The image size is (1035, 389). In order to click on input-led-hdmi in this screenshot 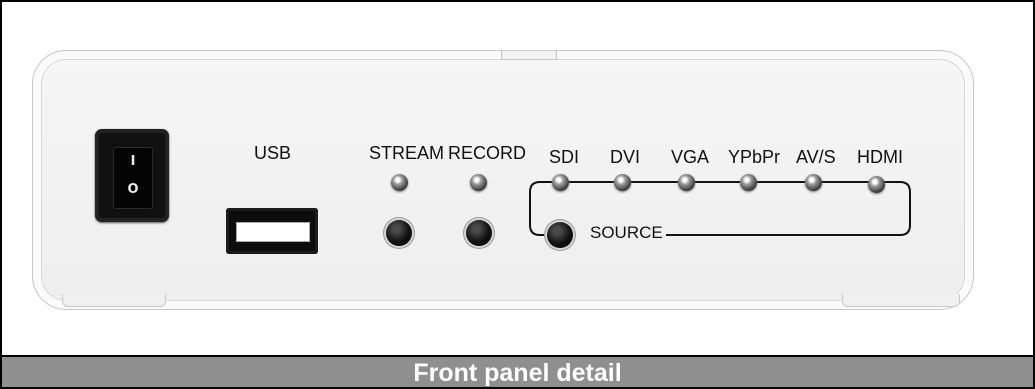, I will do `click(876, 184)`.